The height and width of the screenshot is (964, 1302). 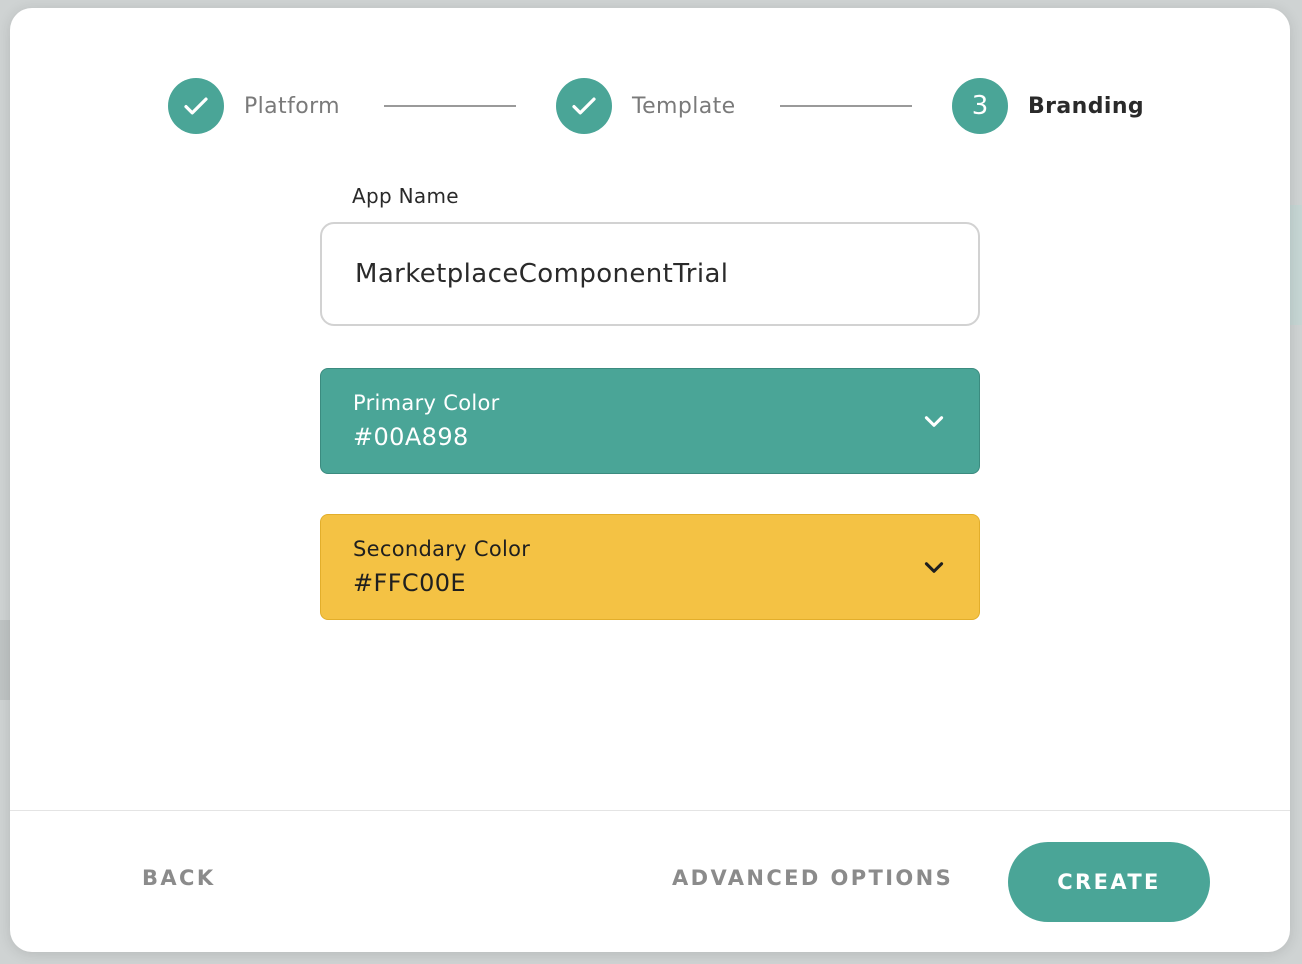 I want to click on primary-color-label: Primary Color, so click(x=426, y=403).